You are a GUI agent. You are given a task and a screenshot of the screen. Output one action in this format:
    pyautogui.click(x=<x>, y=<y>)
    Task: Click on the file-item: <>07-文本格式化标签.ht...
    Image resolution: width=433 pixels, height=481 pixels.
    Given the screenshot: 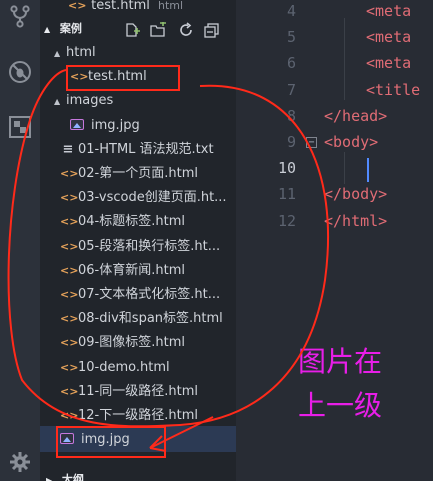 What is the action you would take?
    pyautogui.click(x=140, y=295)
    